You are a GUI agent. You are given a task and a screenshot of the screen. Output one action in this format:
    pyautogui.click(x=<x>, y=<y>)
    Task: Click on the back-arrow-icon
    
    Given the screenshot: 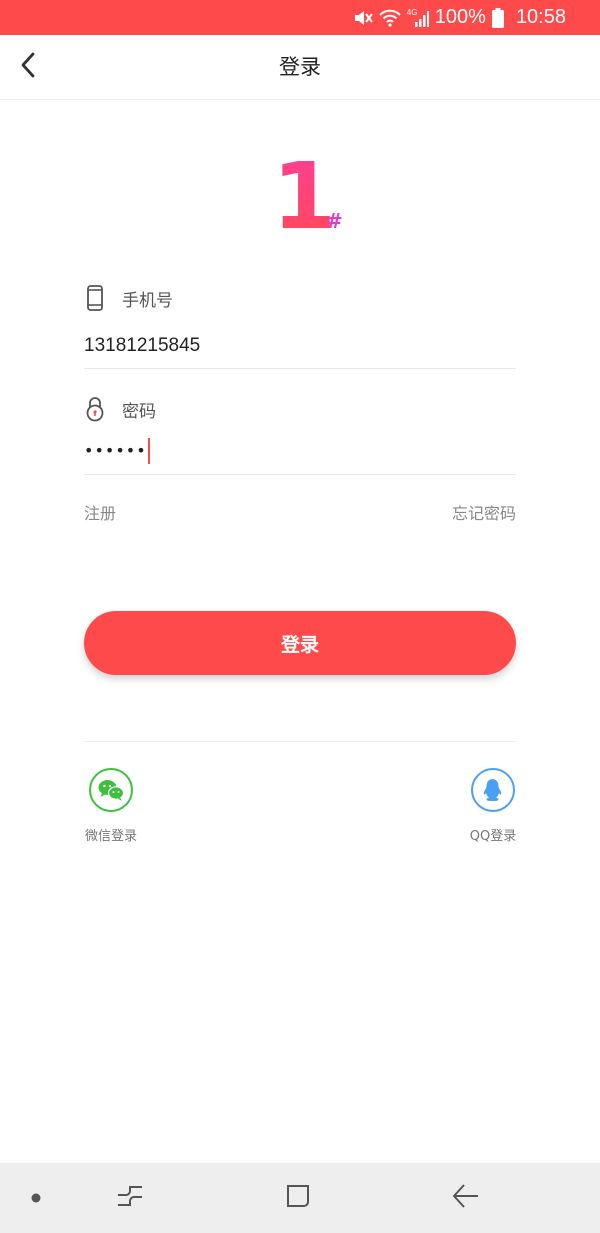 What is the action you would take?
    pyautogui.click(x=466, y=1198)
    